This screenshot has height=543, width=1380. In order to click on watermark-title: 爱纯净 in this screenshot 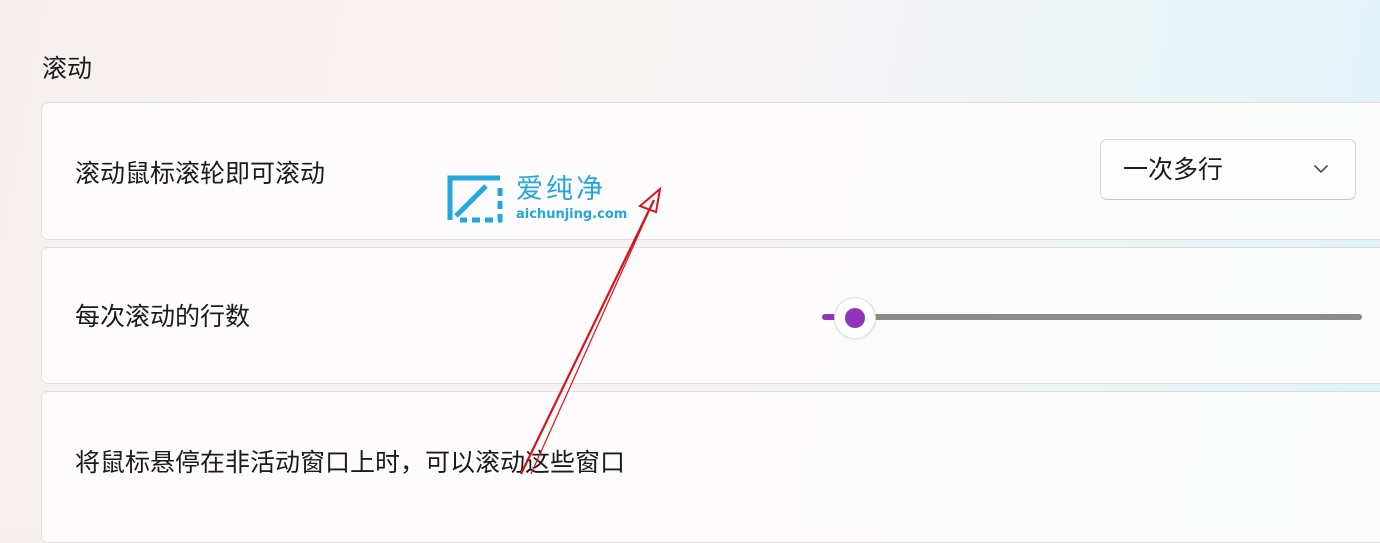, I will do `click(561, 189)`.